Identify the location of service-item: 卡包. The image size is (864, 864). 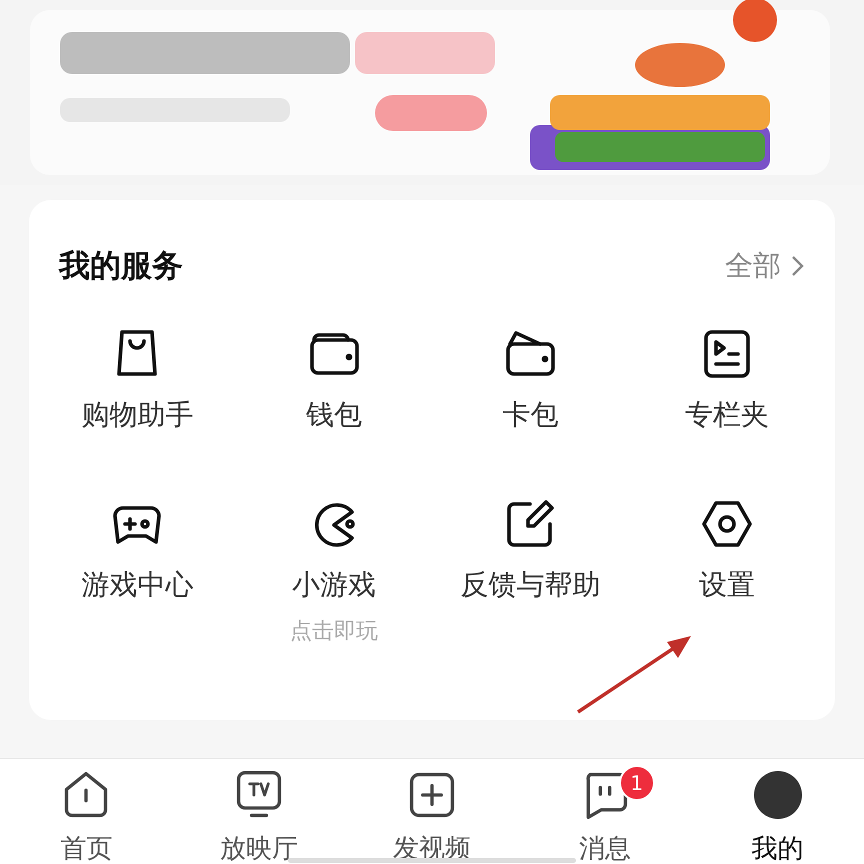
(530, 380).